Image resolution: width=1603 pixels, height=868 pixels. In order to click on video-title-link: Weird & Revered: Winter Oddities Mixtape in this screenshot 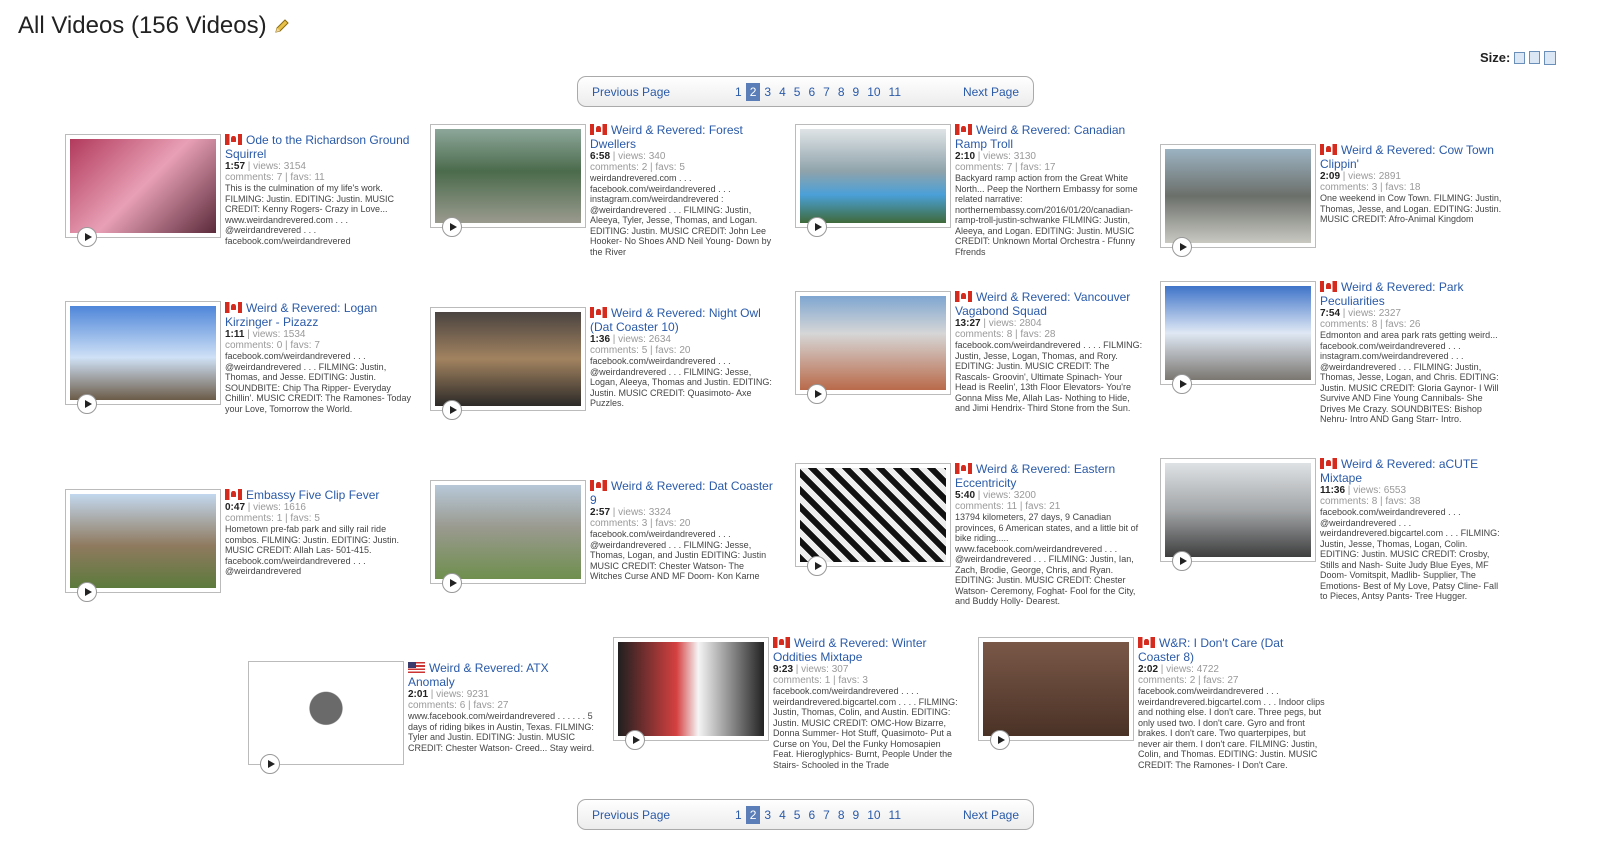, I will do `click(850, 650)`.